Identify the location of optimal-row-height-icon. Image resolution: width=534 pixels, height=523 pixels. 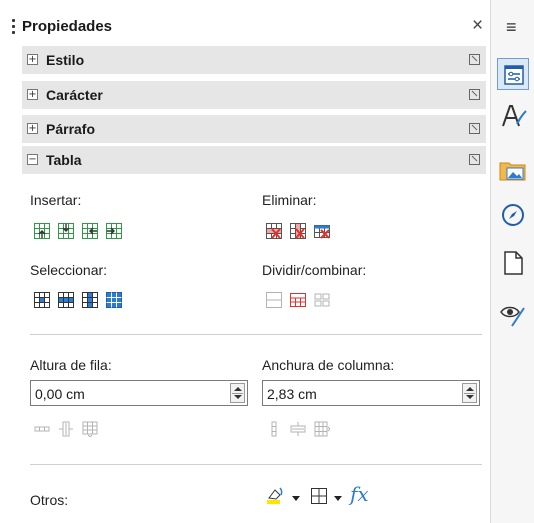
(66, 429).